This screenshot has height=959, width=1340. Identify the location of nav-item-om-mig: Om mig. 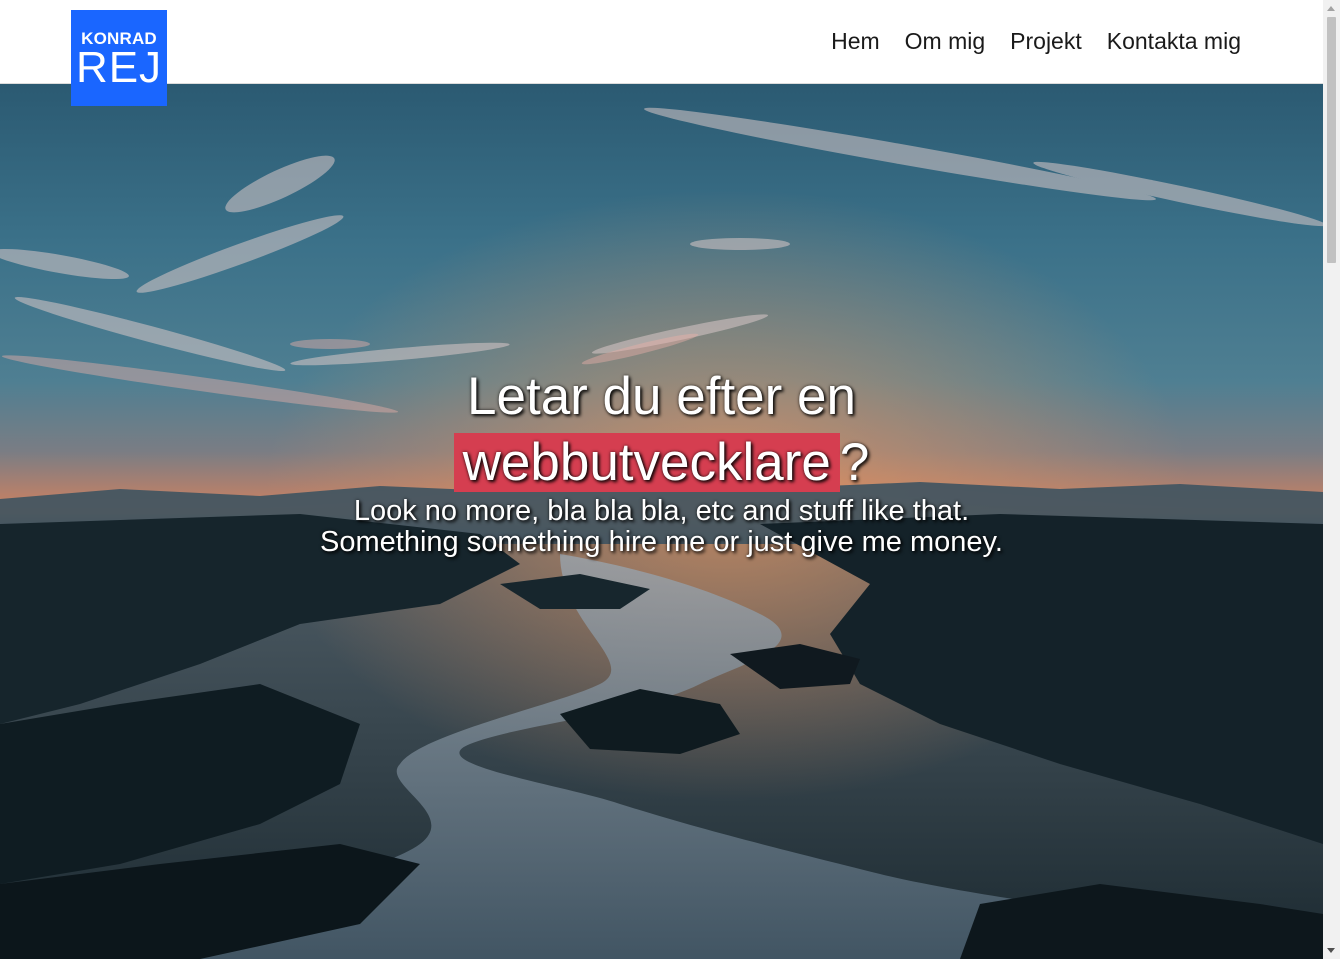
(945, 41).